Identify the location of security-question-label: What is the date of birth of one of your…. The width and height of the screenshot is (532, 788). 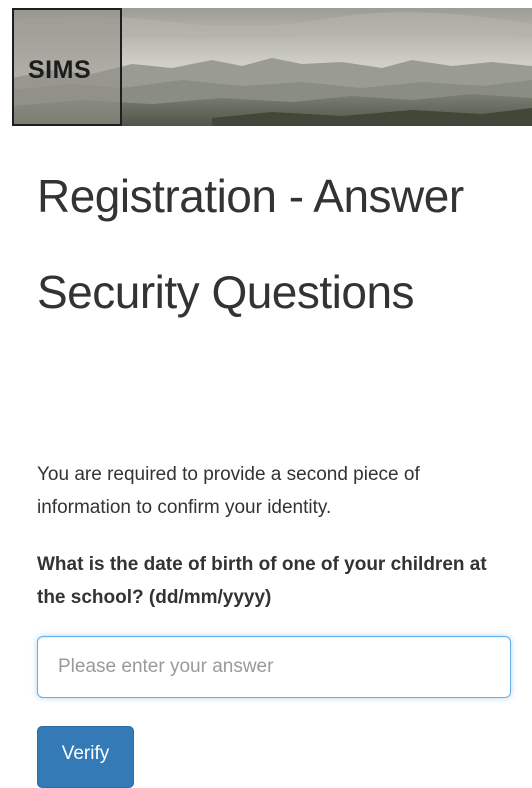
(262, 581).